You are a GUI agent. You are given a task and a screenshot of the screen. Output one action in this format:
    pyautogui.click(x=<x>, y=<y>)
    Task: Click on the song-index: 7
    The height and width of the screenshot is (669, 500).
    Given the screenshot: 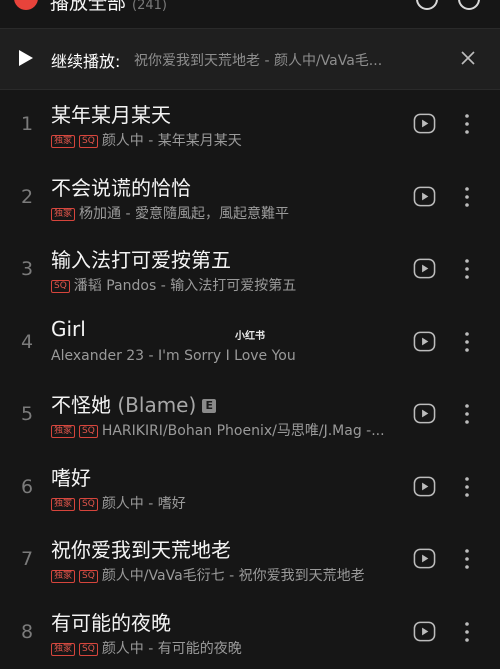 What is the action you would take?
    pyautogui.click(x=27, y=559)
    